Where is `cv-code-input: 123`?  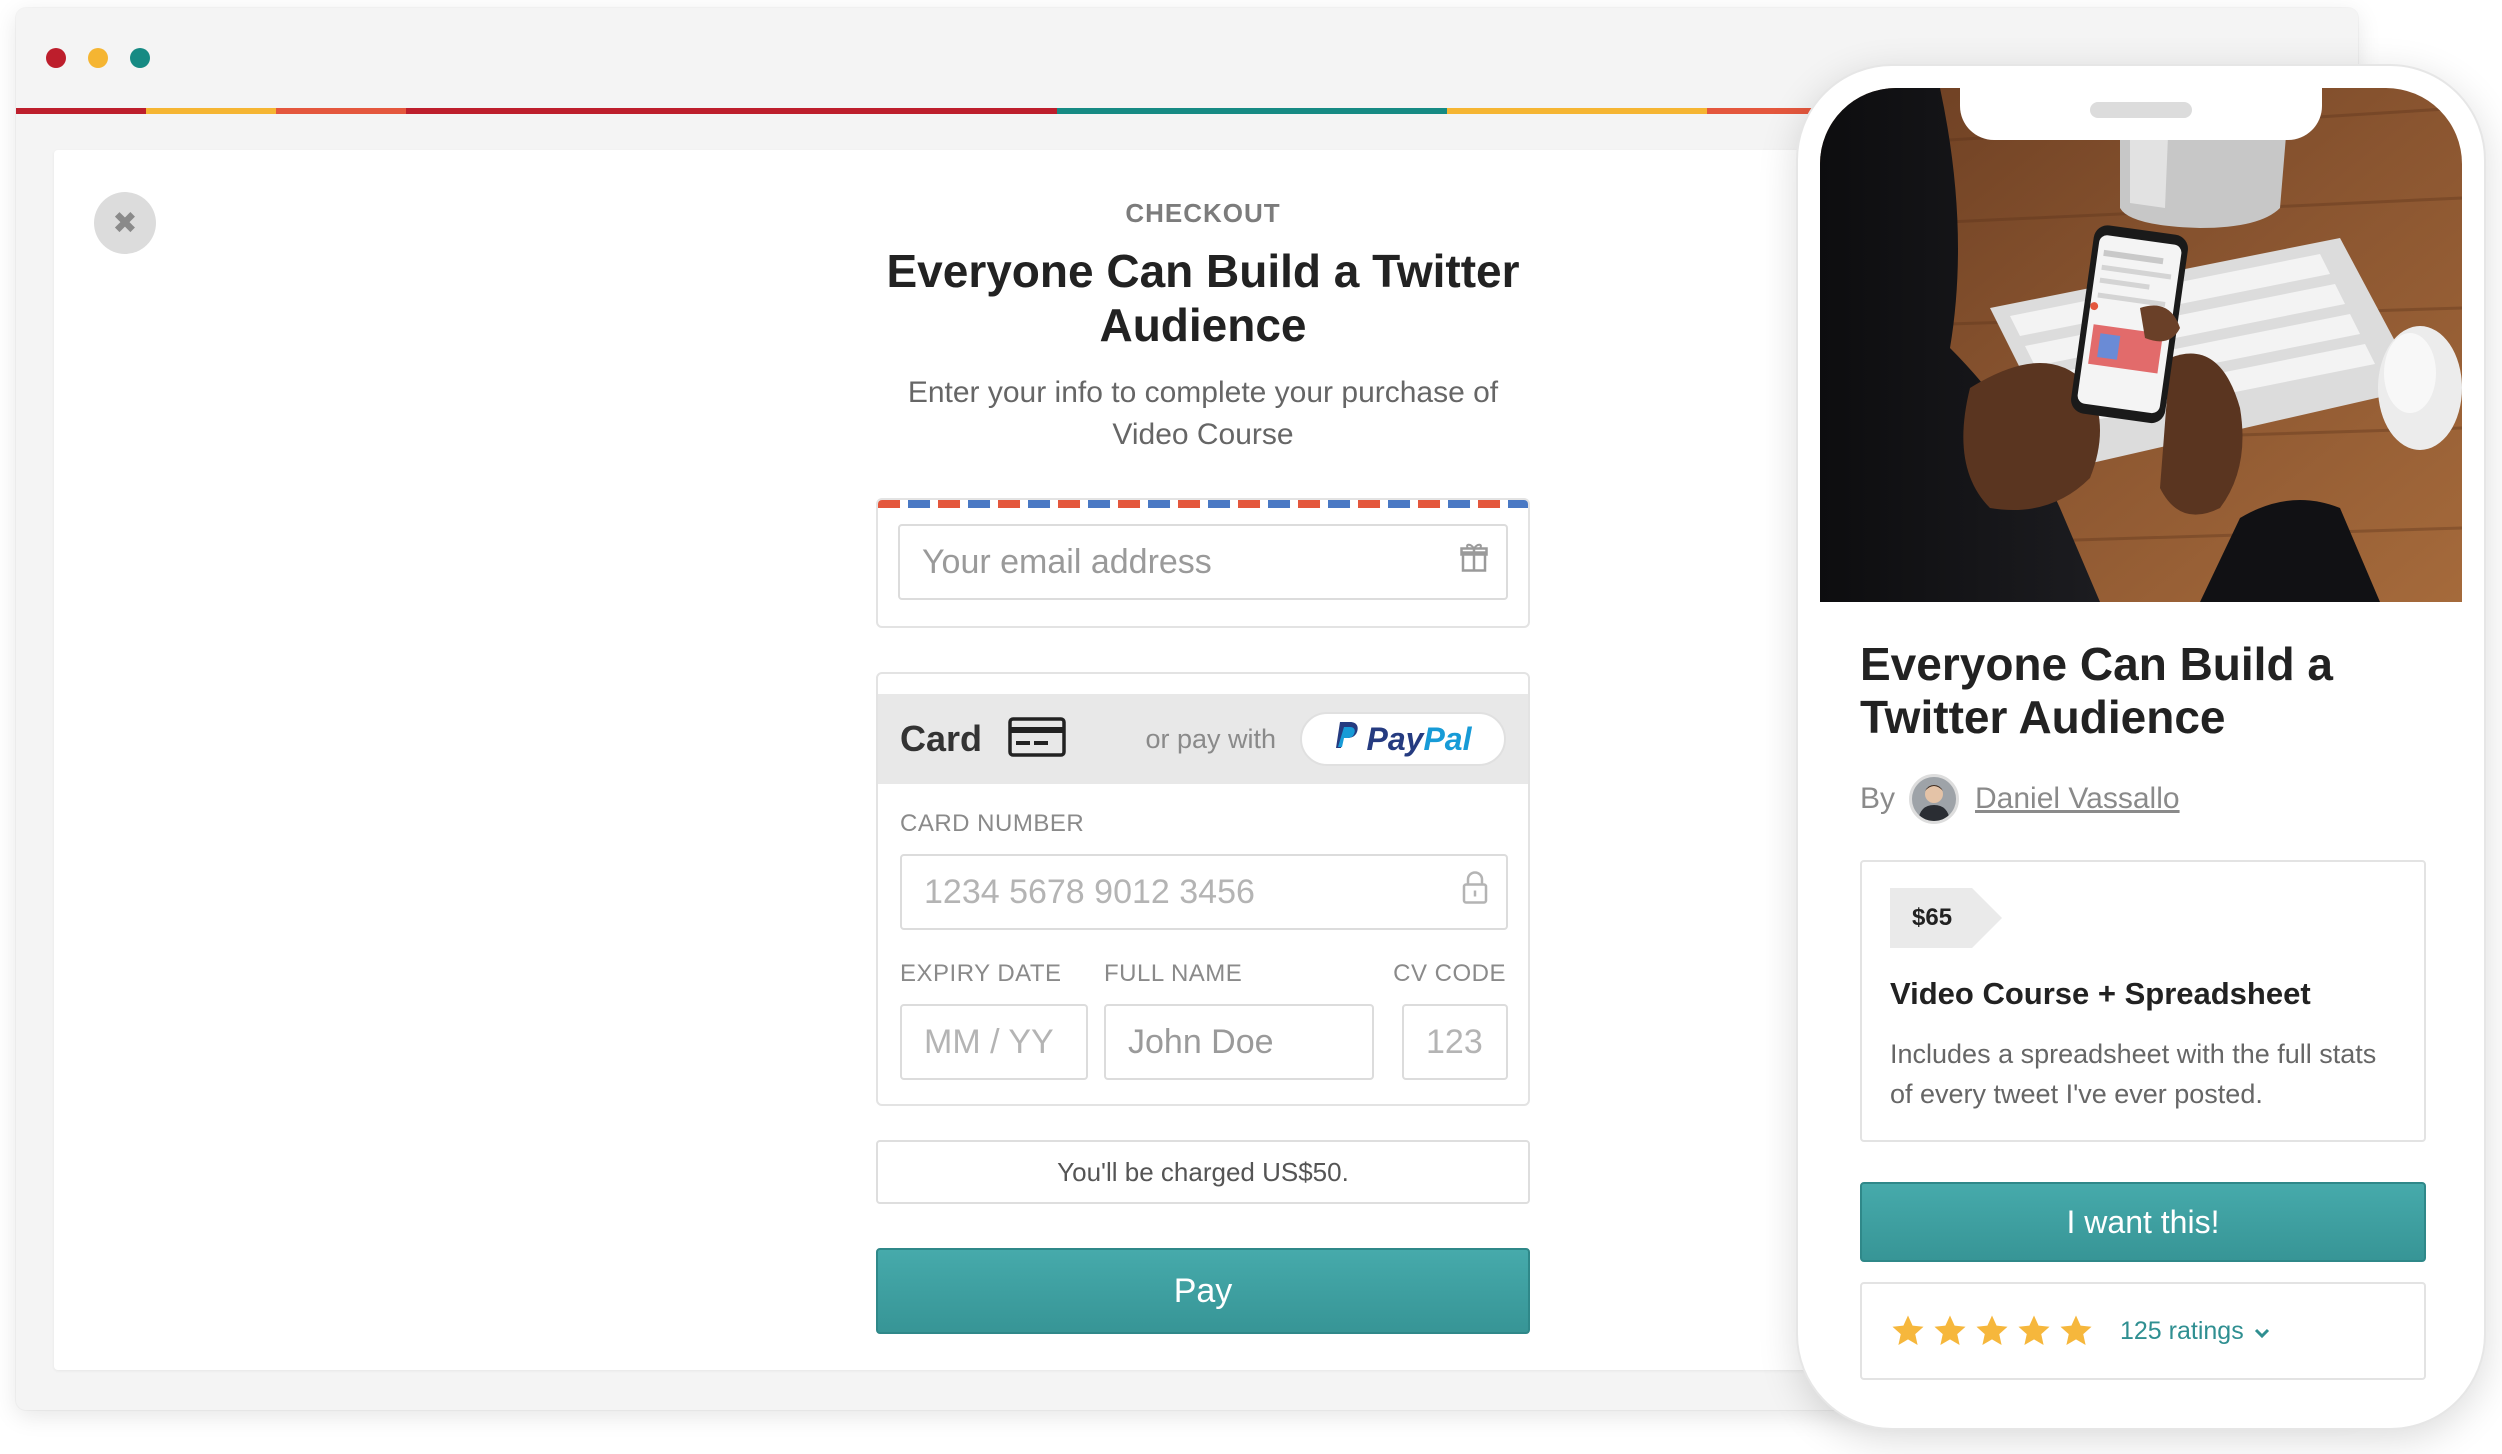 cv-code-input: 123 is located at coordinates (1455, 1042).